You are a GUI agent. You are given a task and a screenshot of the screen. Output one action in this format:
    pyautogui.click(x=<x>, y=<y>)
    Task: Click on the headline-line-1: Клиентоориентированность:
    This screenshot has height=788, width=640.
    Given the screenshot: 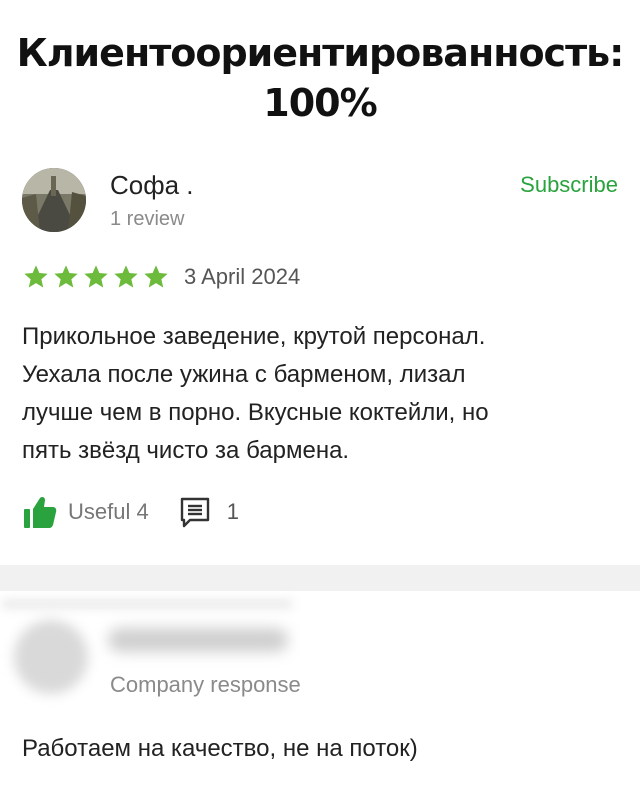 What is the action you would take?
    pyautogui.click(x=320, y=53)
    